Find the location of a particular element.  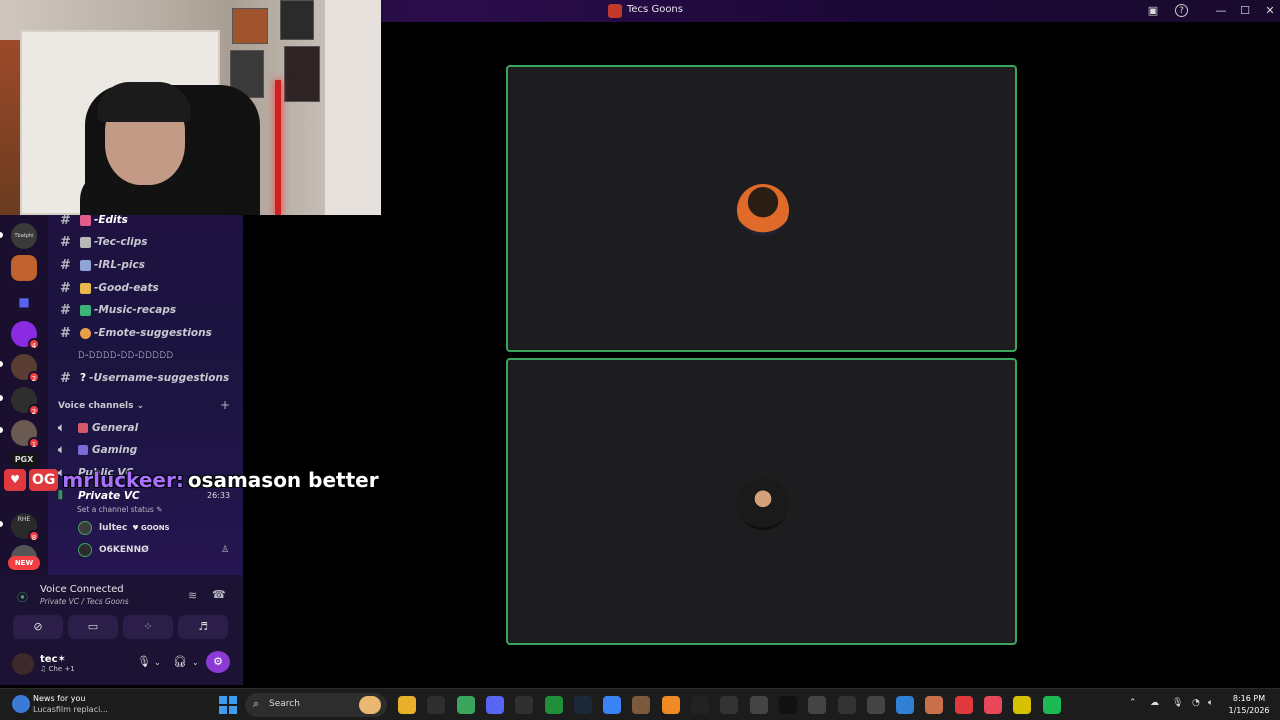

file-explorer-icon is located at coordinates (407, 705).